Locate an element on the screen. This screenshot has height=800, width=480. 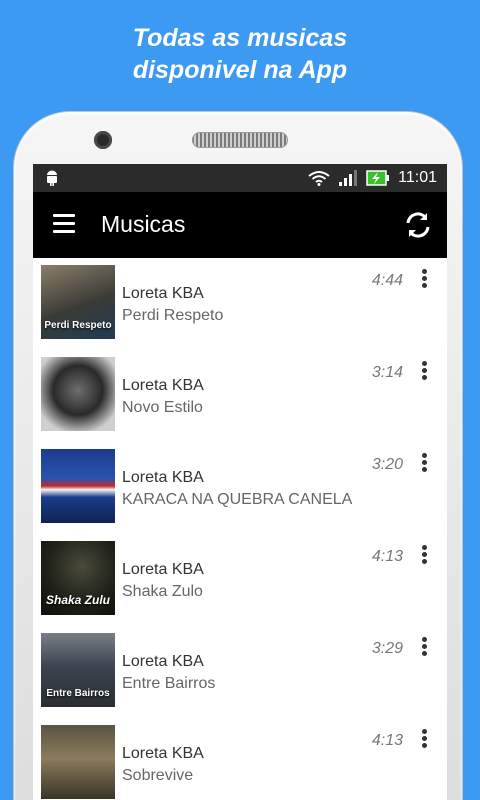
earpiece-speaker is located at coordinates (240, 140).